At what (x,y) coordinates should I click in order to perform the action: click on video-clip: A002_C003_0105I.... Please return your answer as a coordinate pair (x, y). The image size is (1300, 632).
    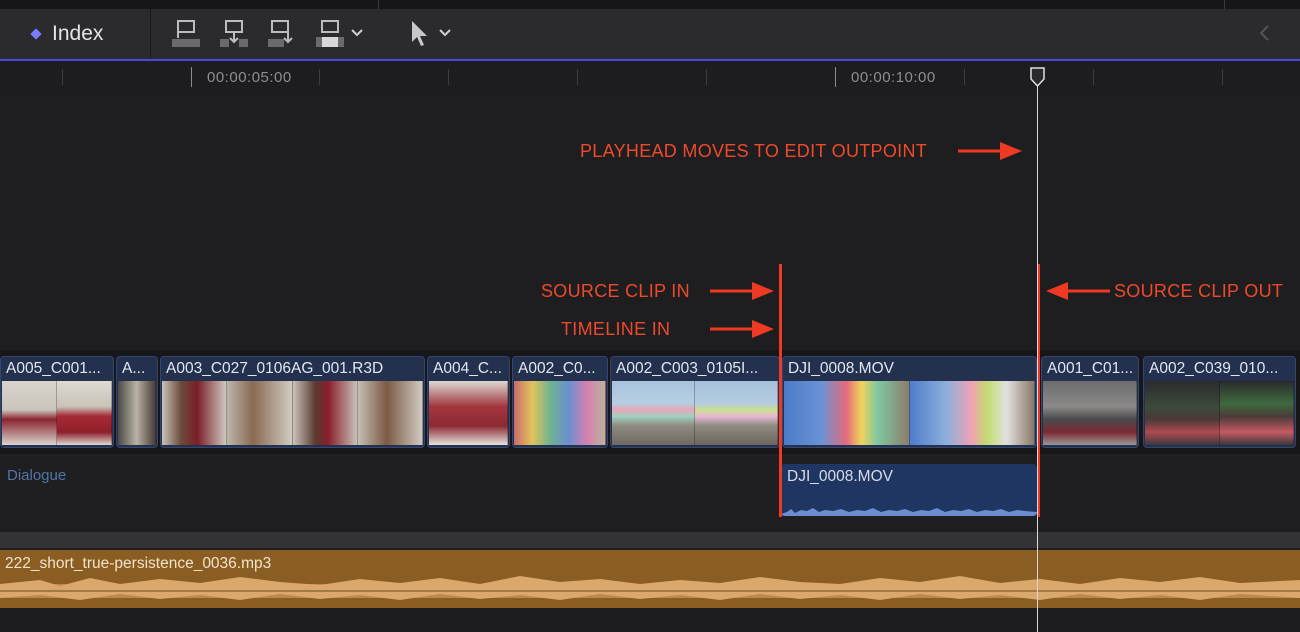
    Looking at the image, I should click on (695, 402).